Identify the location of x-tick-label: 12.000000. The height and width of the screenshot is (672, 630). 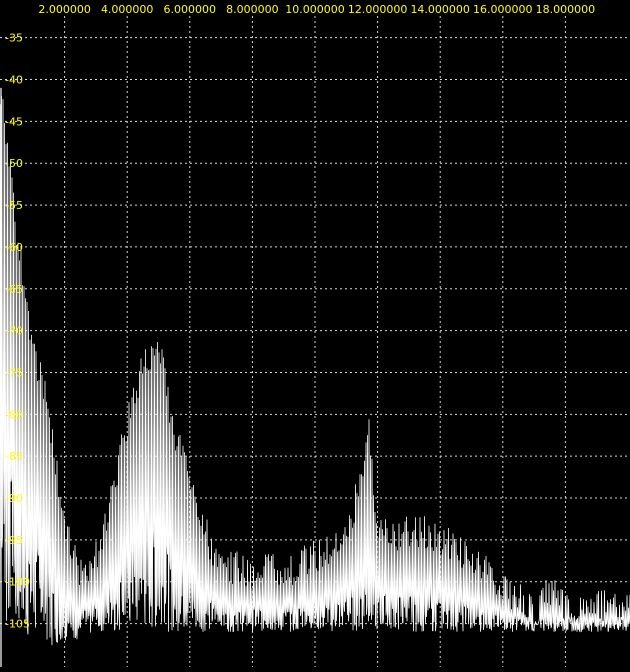
(378, 9).